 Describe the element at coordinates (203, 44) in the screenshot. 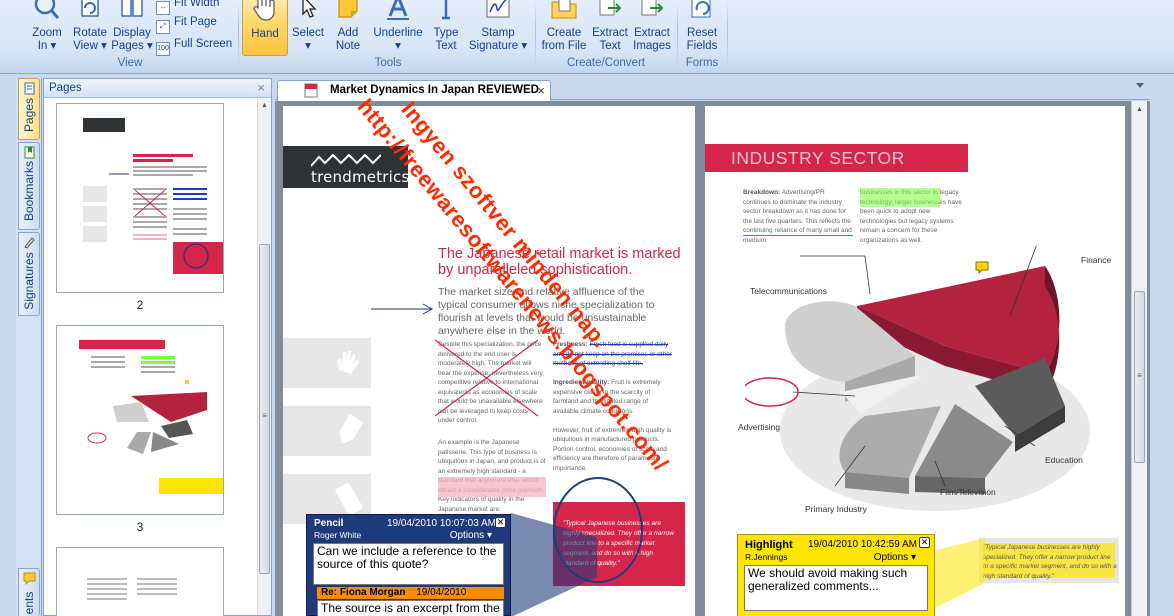

I see `full-screen-label: Full Screen` at that location.